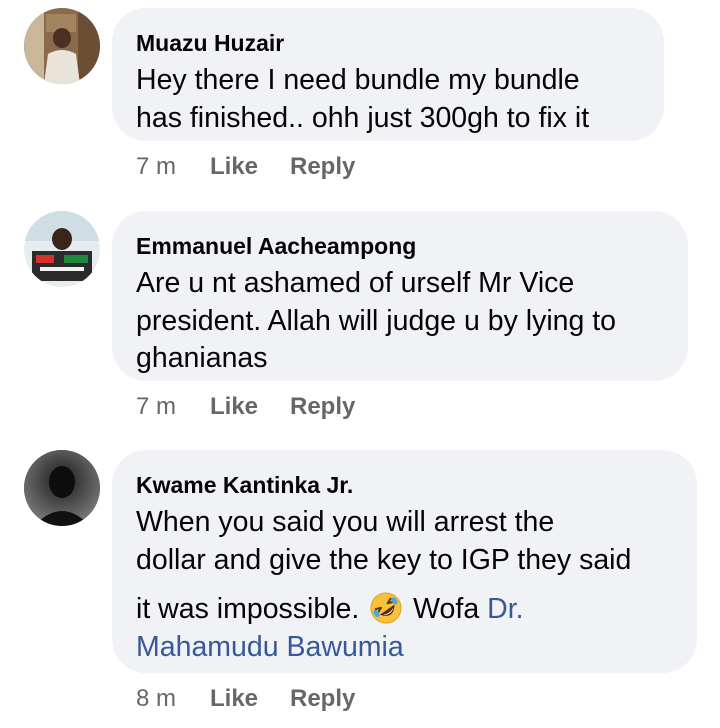 The image size is (720, 728). I want to click on mention-link: Mahamudu Bawumia, so click(404, 648).